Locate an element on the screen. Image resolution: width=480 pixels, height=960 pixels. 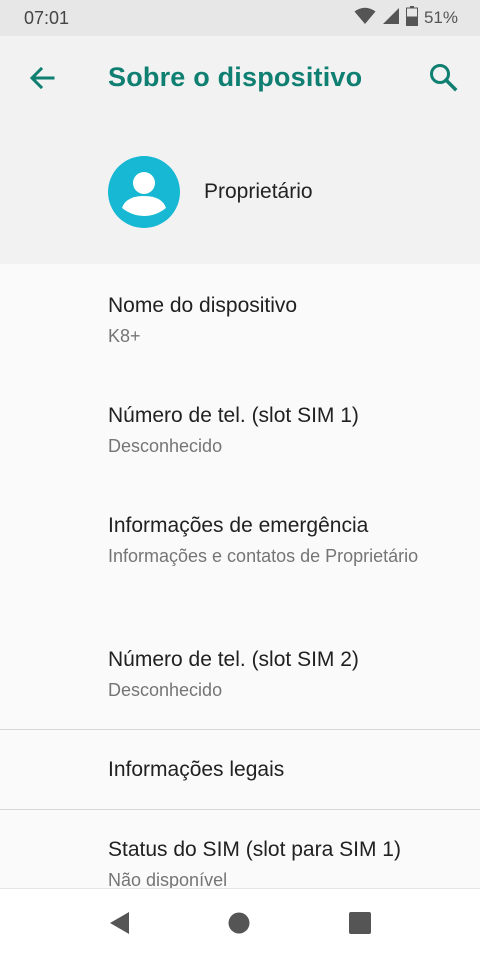
item-title: Número de tel. (slot SIM 1) is located at coordinates (233, 415).